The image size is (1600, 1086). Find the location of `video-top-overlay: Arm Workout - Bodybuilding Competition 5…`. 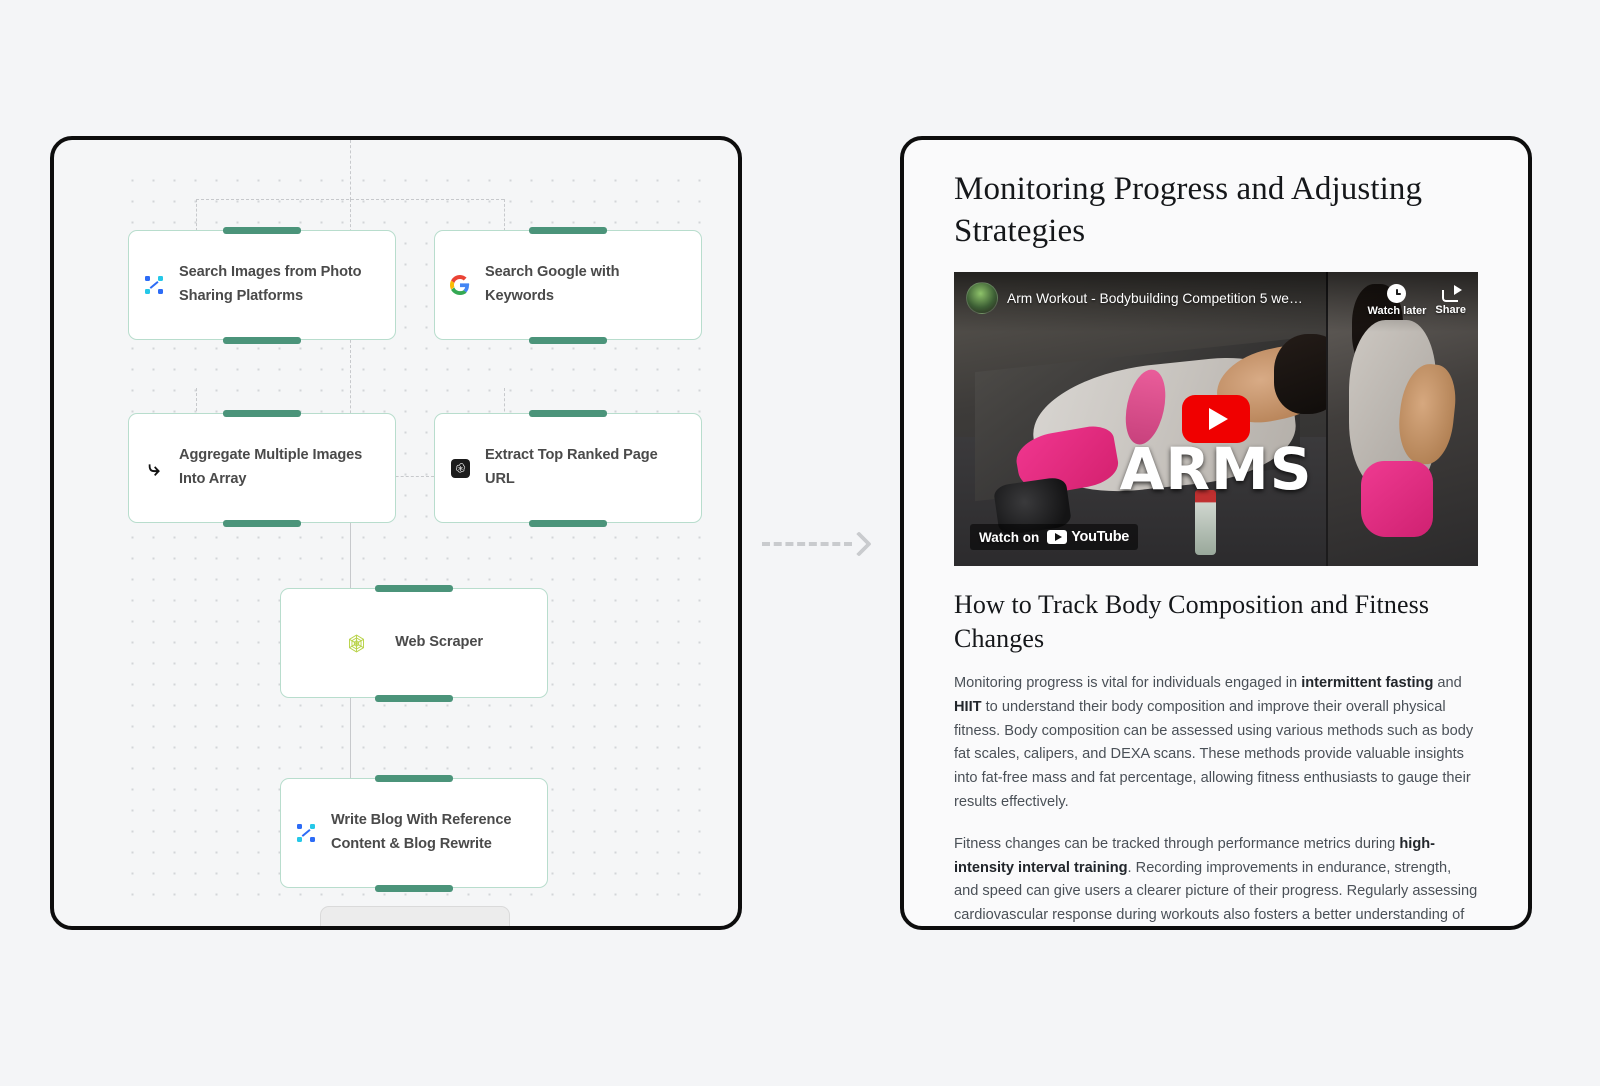

video-top-overlay: Arm Workout - Bodybuilding Competition 5… is located at coordinates (1216, 302).